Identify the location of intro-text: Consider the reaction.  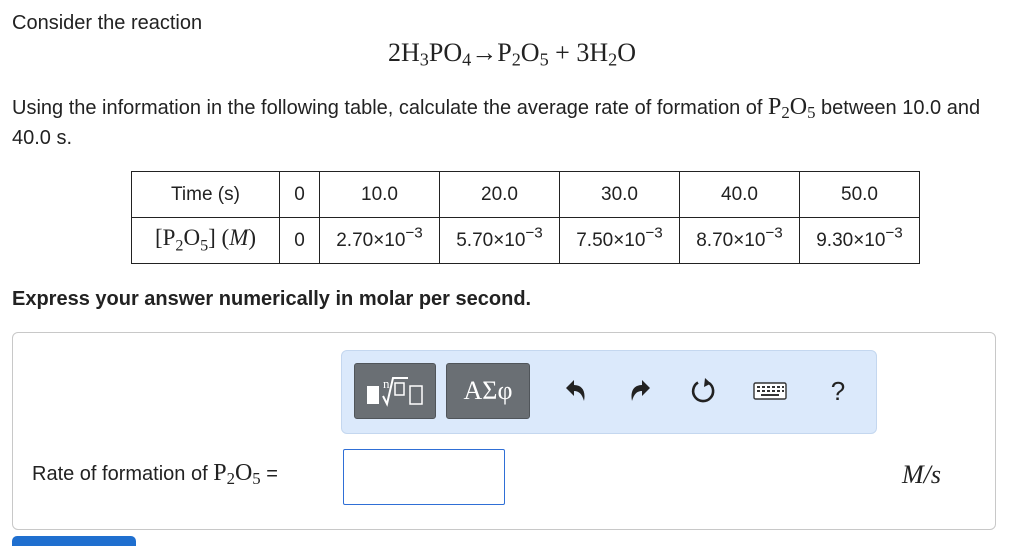
(107, 23).